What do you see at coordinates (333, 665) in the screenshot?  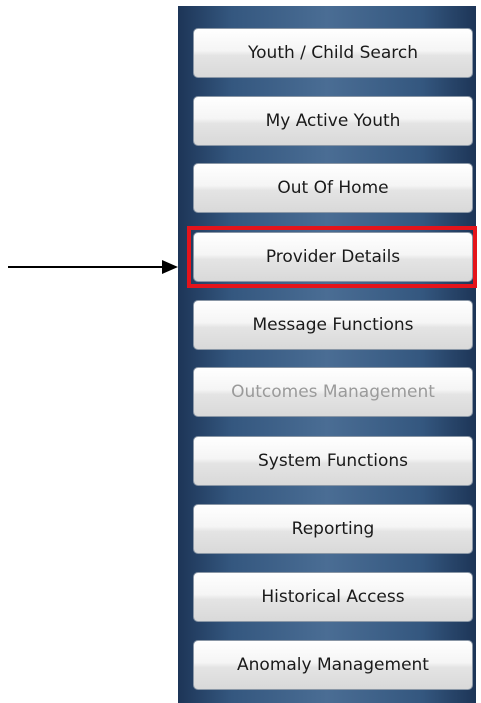 I see `anomaly-management-button: Anomaly Management` at bounding box center [333, 665].